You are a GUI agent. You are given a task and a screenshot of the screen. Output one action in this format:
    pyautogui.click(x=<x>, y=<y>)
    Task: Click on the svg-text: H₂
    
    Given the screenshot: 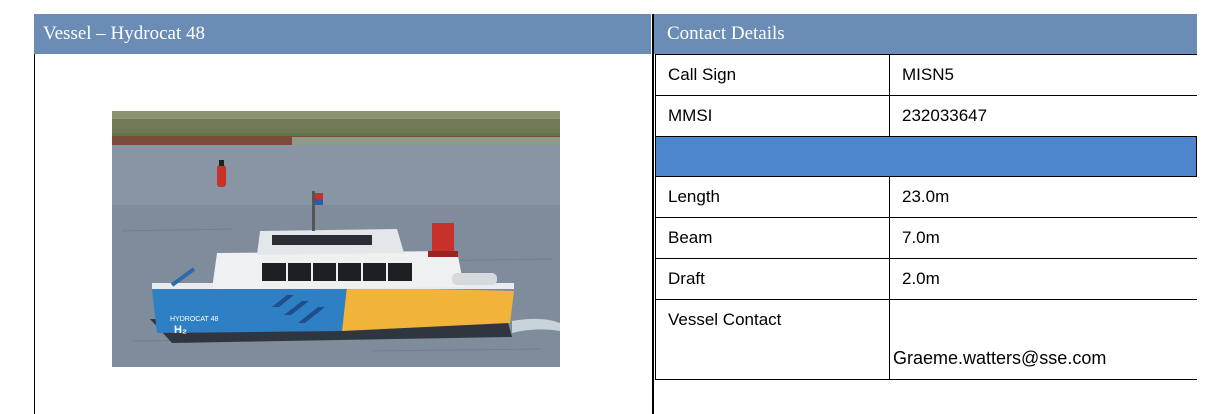 What is the action you would take?
    pyautogui.click(x=180, y=330)
    